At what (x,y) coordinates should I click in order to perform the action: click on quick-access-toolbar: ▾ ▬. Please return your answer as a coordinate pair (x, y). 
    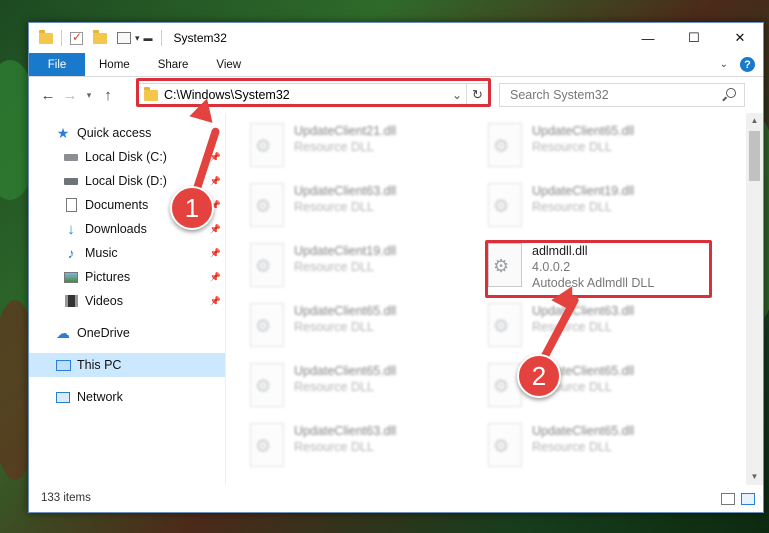
    Looking at the image, I should click on (97, 37).